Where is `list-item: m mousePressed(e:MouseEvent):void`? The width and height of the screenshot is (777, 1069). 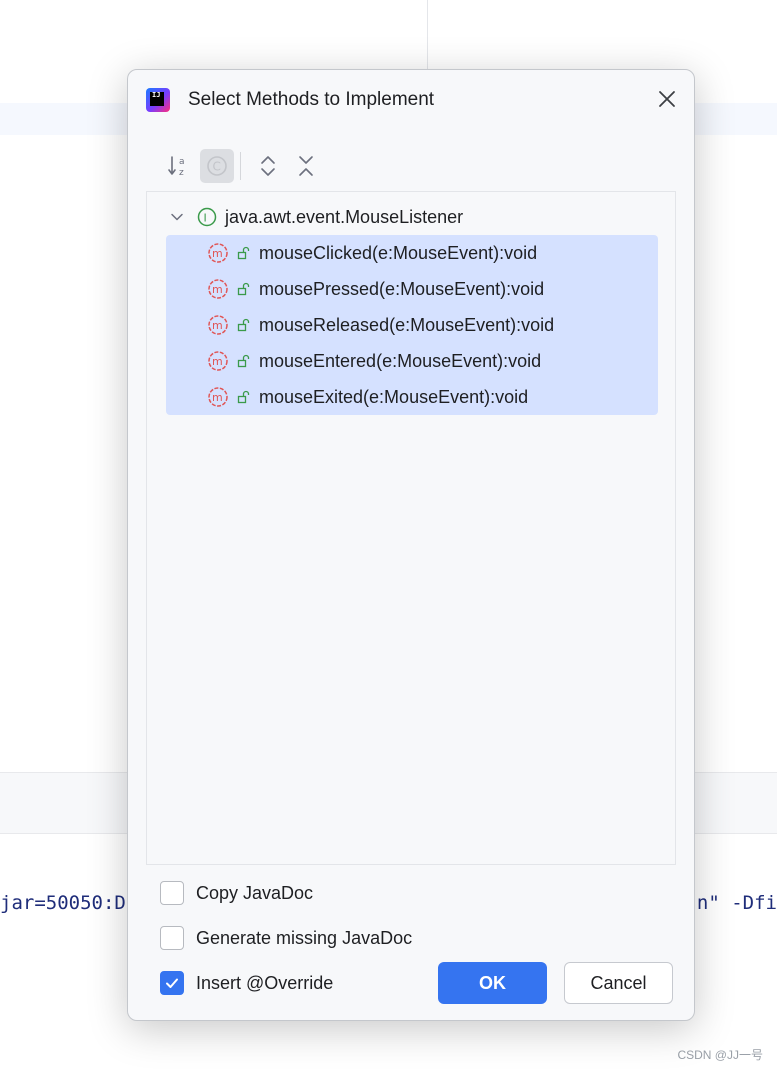 list-item: m mousePressed(e:MouseEvent):void is located at coordinates (375, 289).